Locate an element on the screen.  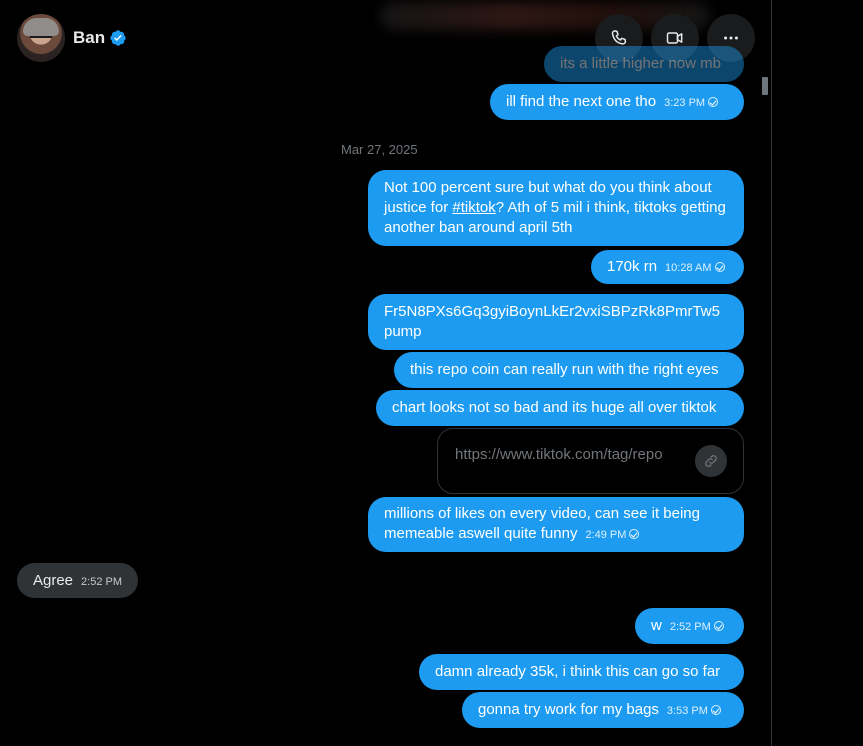
avatar-hair is located at coordinates (41, 27).